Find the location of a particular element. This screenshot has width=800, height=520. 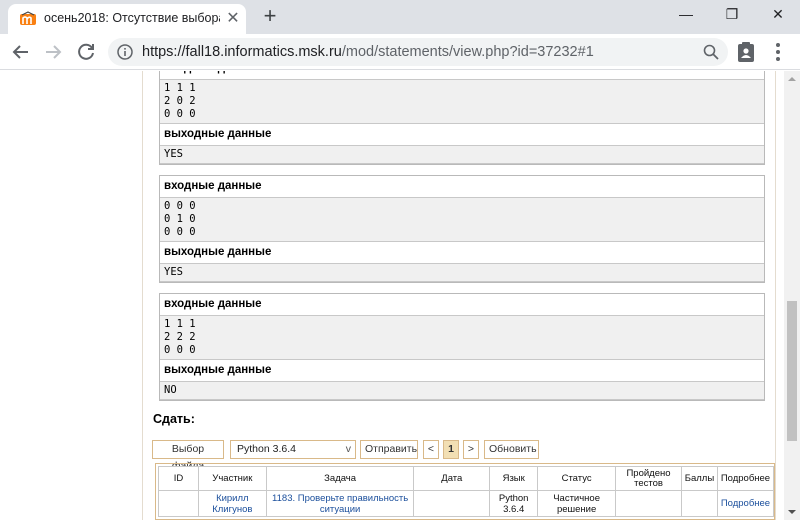

cell-language: Python 3.6.4 is located at coordinates (514, 503).